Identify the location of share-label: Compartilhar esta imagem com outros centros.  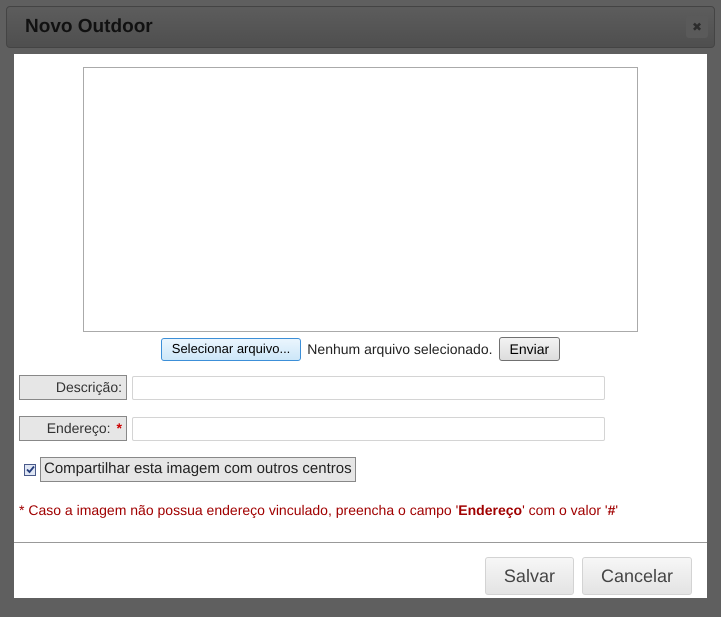
(198, 469).